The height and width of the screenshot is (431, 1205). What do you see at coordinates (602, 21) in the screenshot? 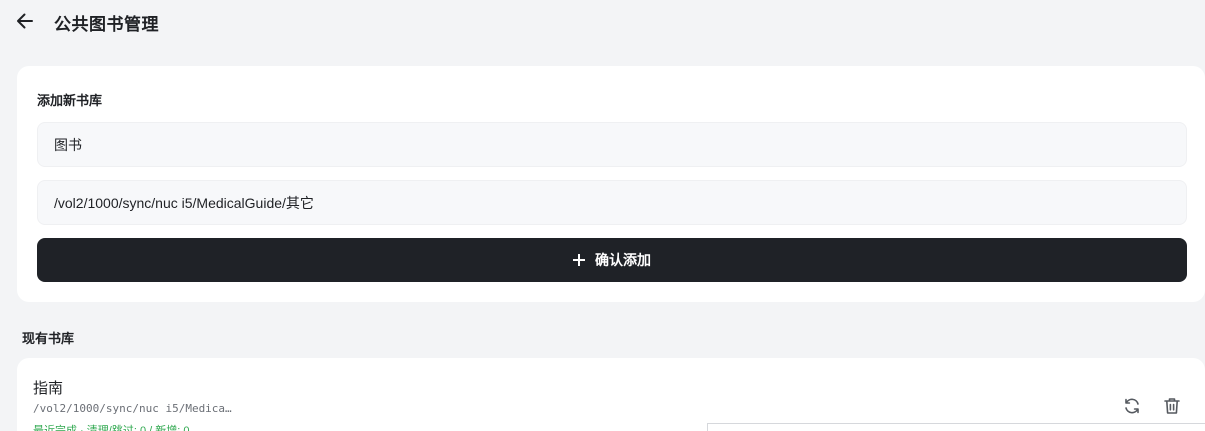
I see `top-bar: 公共图书管理` at bounding box center [602, 21].